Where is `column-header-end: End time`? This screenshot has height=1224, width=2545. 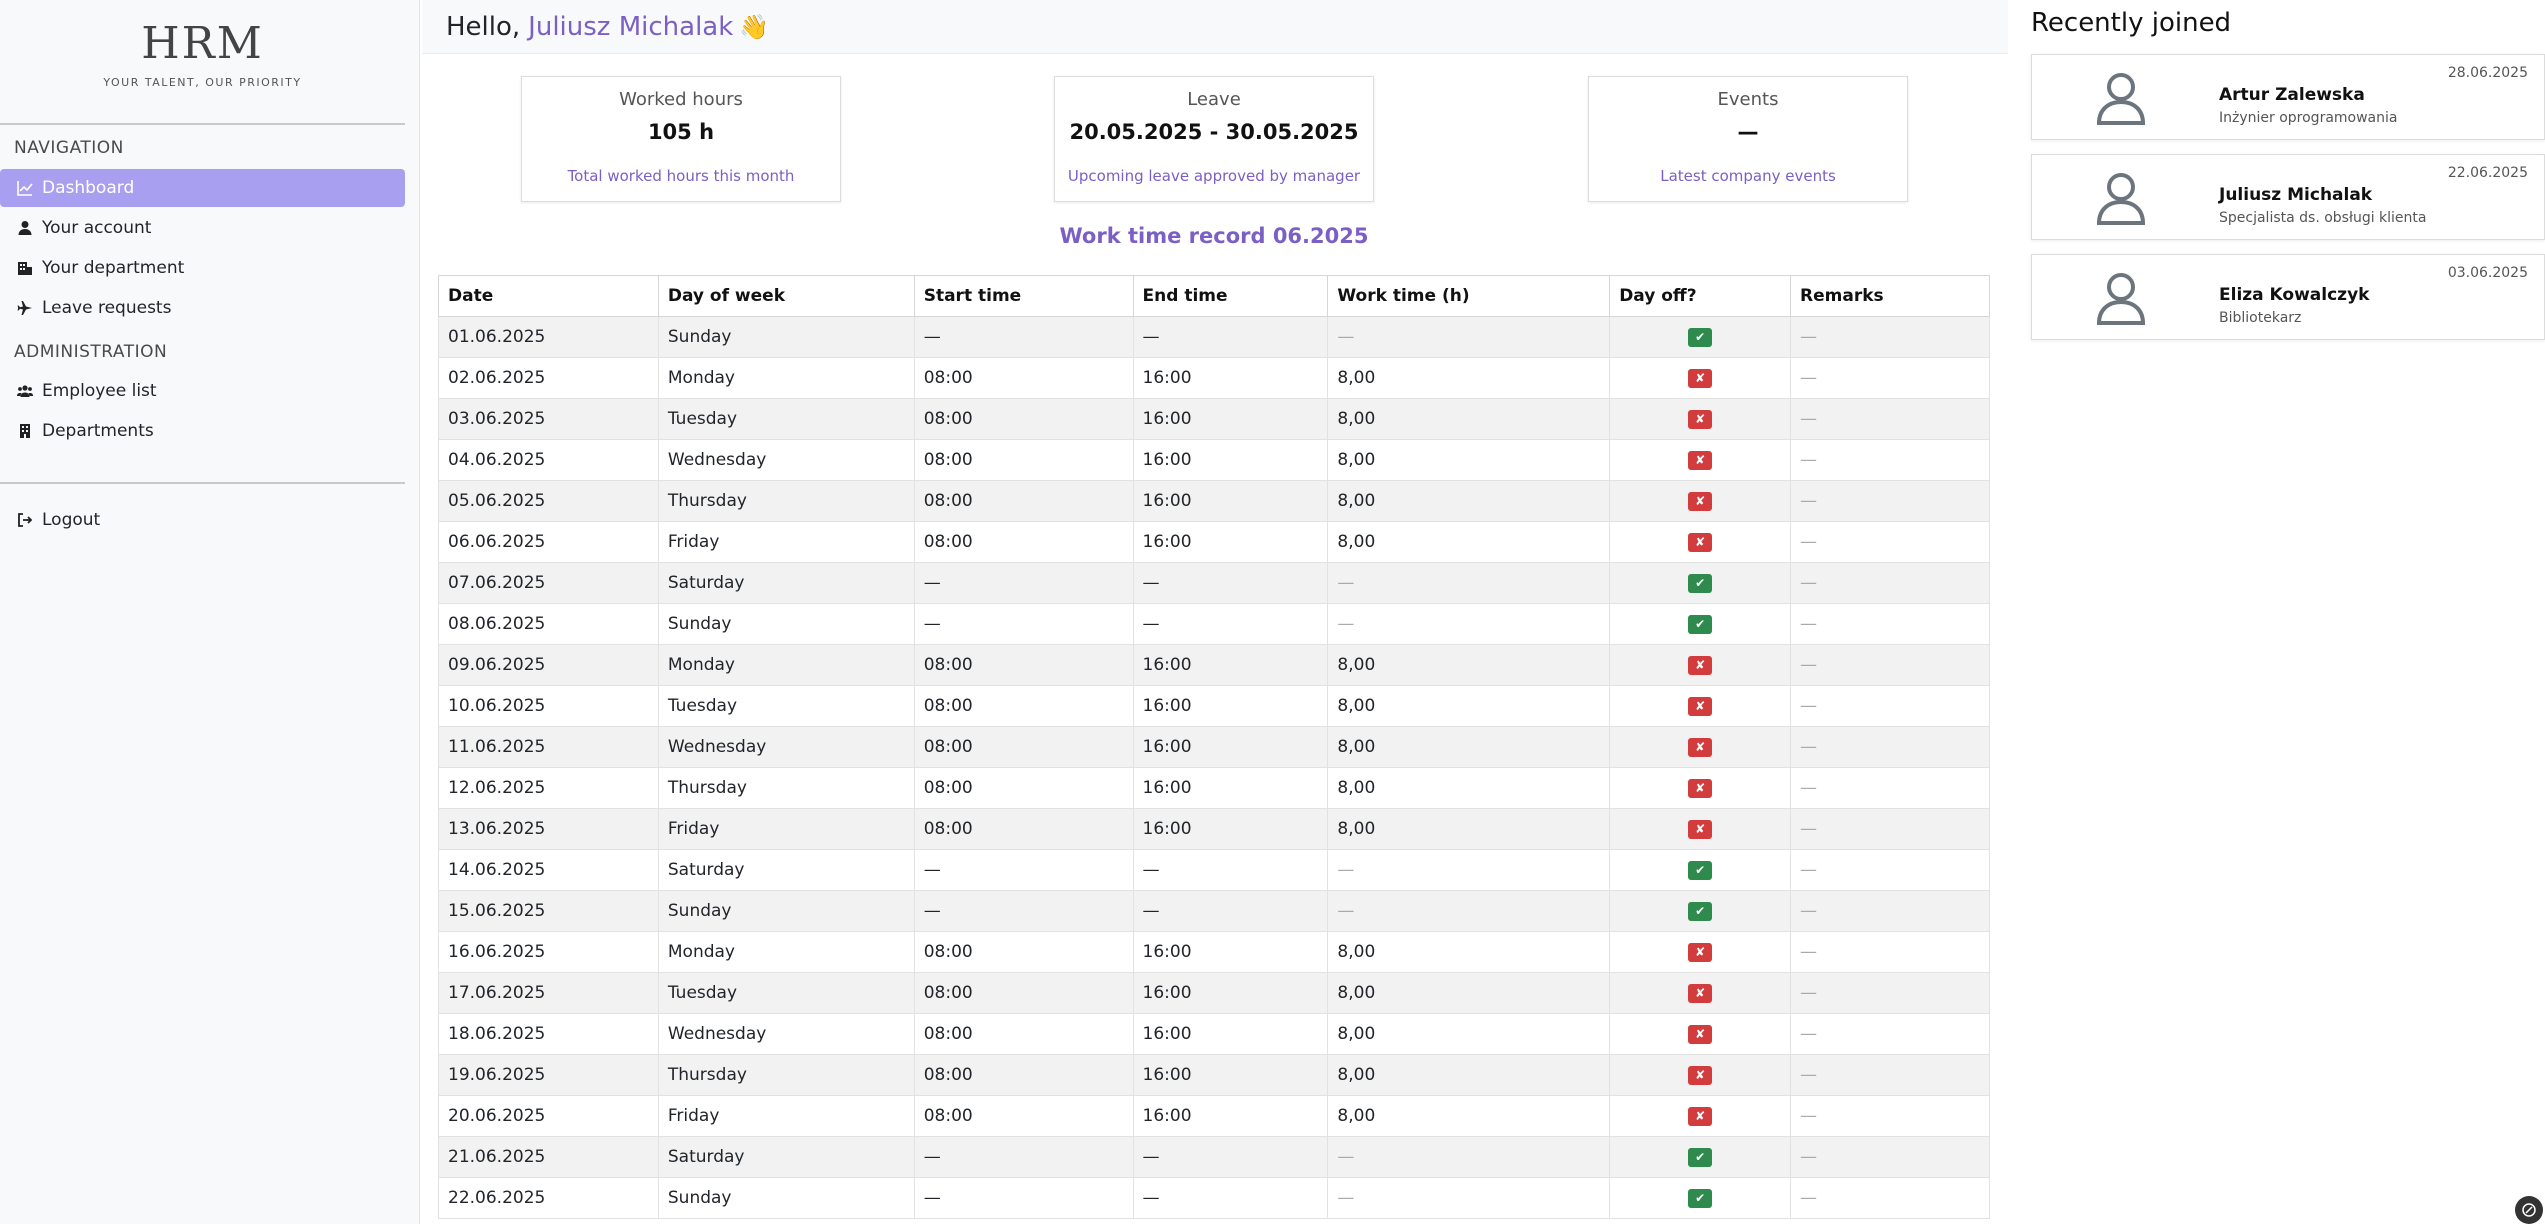 column-header-end: End time is located at coordinates (1230, 296).